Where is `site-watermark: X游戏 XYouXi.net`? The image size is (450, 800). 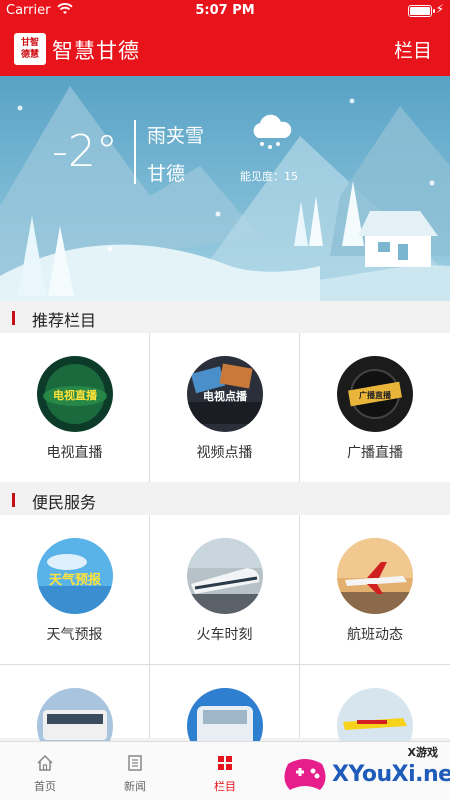
site-watermark: X游戏 XYouXi.net is located at coordinates (364, 771).